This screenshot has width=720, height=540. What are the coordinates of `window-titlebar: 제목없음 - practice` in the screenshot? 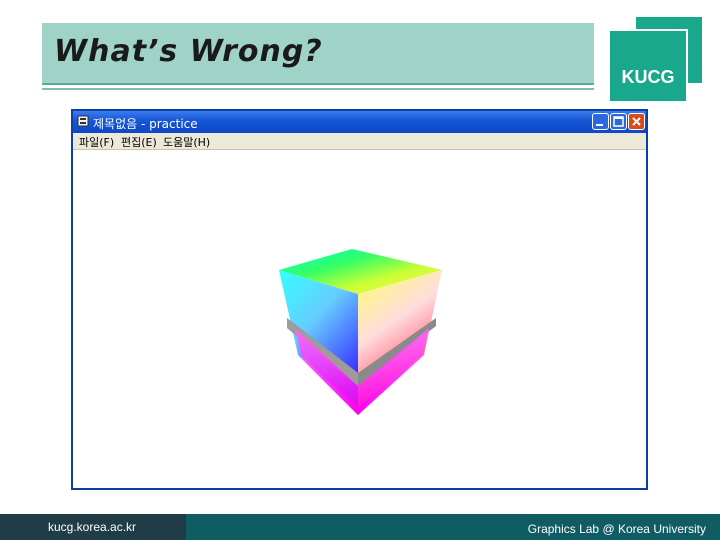 It's located at (359, 122).